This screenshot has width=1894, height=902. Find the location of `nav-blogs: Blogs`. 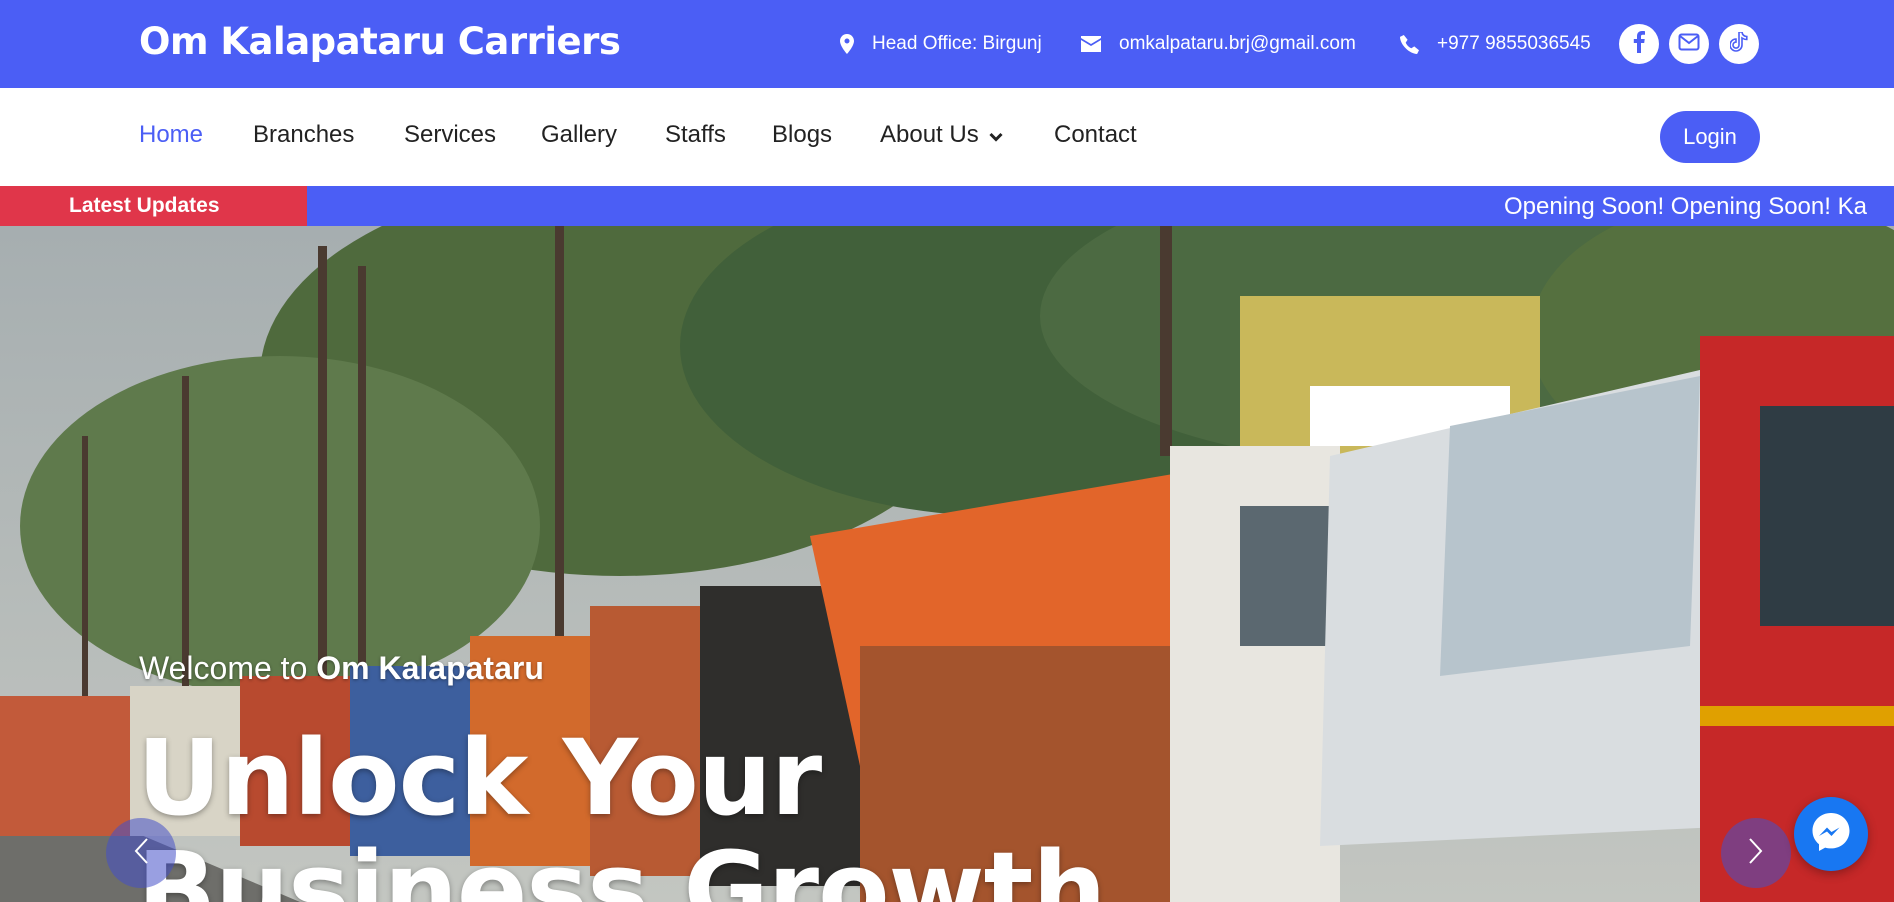

nav-blogs: Blogs is located at coordinates (802, 135).